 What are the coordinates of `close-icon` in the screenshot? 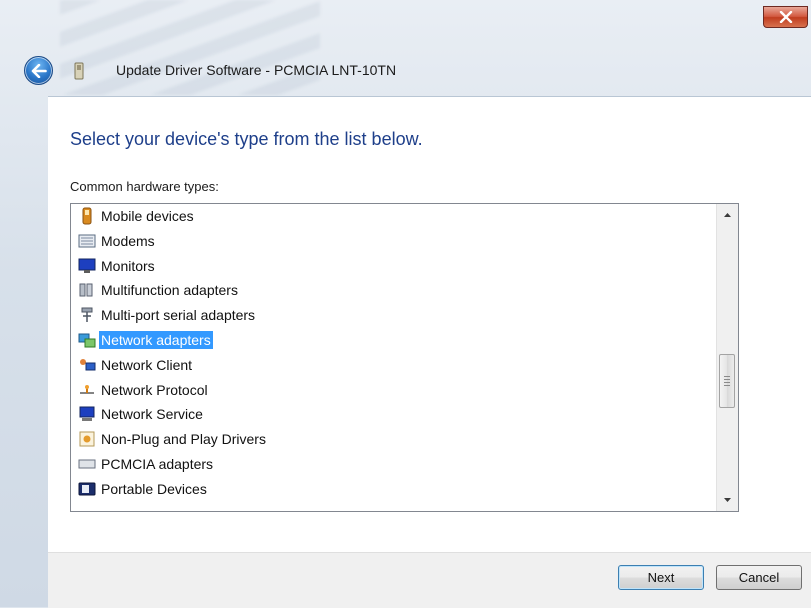 It's located at (785, 17).